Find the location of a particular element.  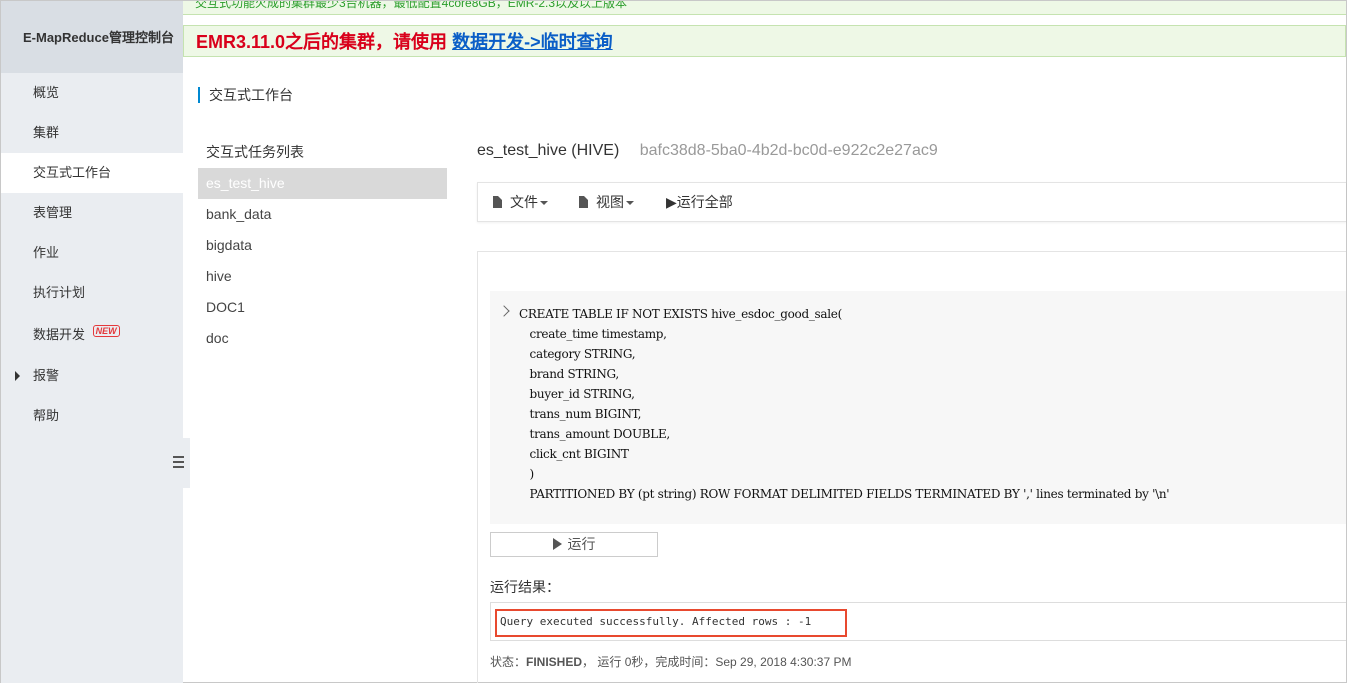

sidebar-item-label: 表管理 is located at coordinates (53, 212).